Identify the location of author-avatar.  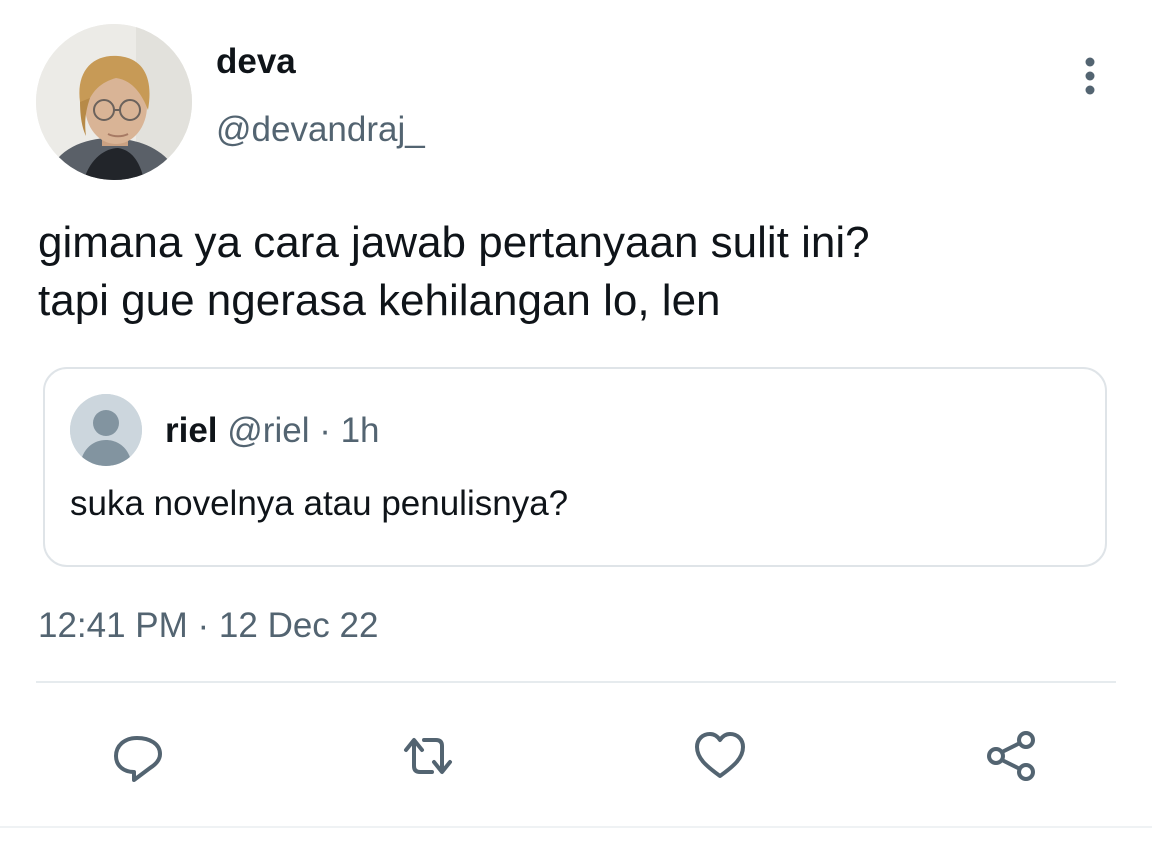
(114, 102).